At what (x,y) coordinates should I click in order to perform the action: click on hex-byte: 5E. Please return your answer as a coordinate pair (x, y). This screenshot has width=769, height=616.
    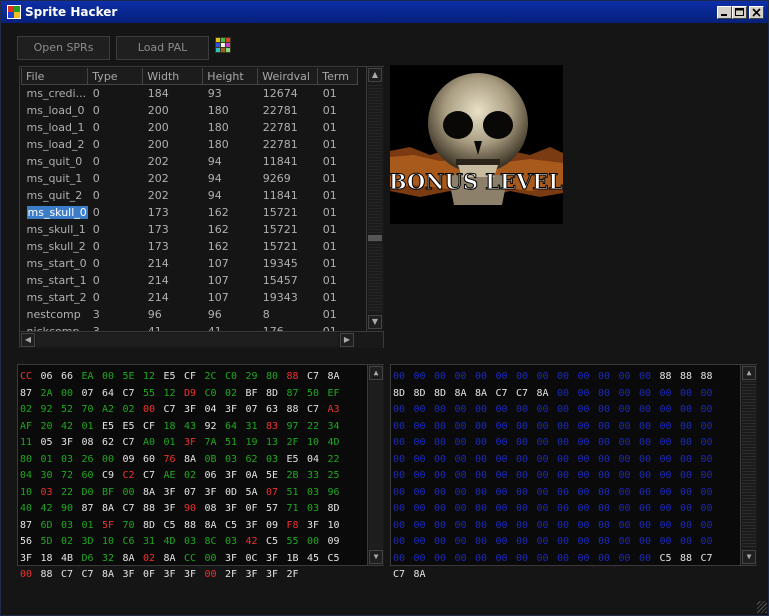
    Looking at the image, I should click on (133, 376).